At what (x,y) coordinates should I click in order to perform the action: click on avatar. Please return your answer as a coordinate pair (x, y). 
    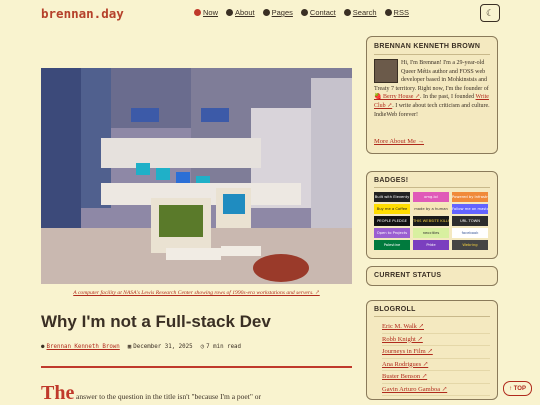
    Looking at the image, I should click on (386, 71).